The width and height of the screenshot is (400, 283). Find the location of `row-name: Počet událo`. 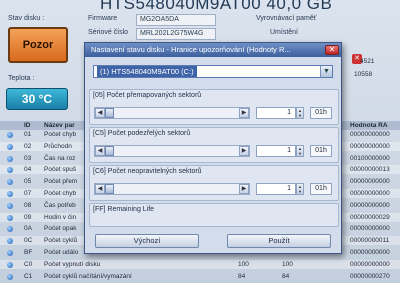

row-name: Počet událo is located at coordinates (61, 252).